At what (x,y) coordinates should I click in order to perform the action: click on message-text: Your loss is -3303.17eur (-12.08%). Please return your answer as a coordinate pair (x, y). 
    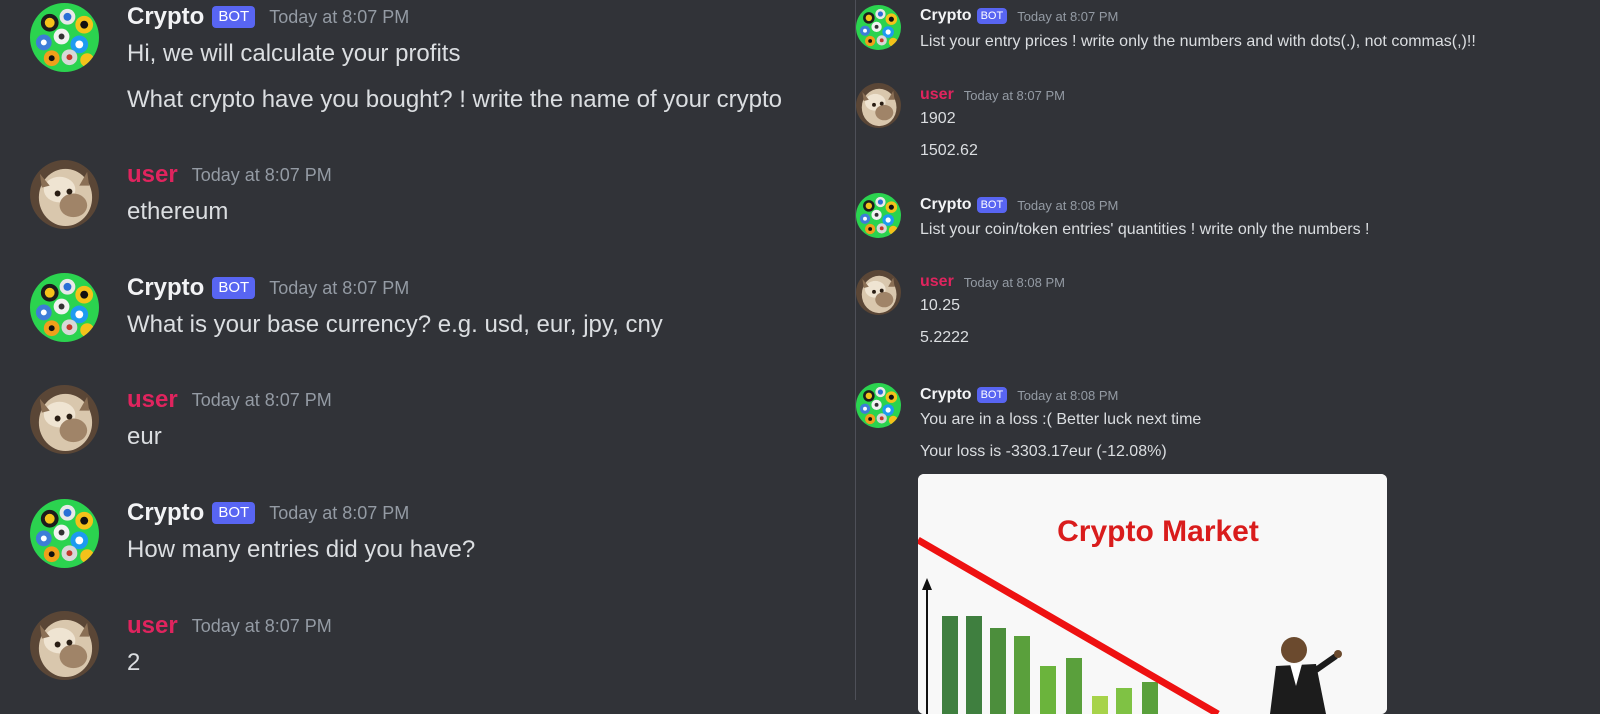
    Looking at the image, I should click on (1043, 451).